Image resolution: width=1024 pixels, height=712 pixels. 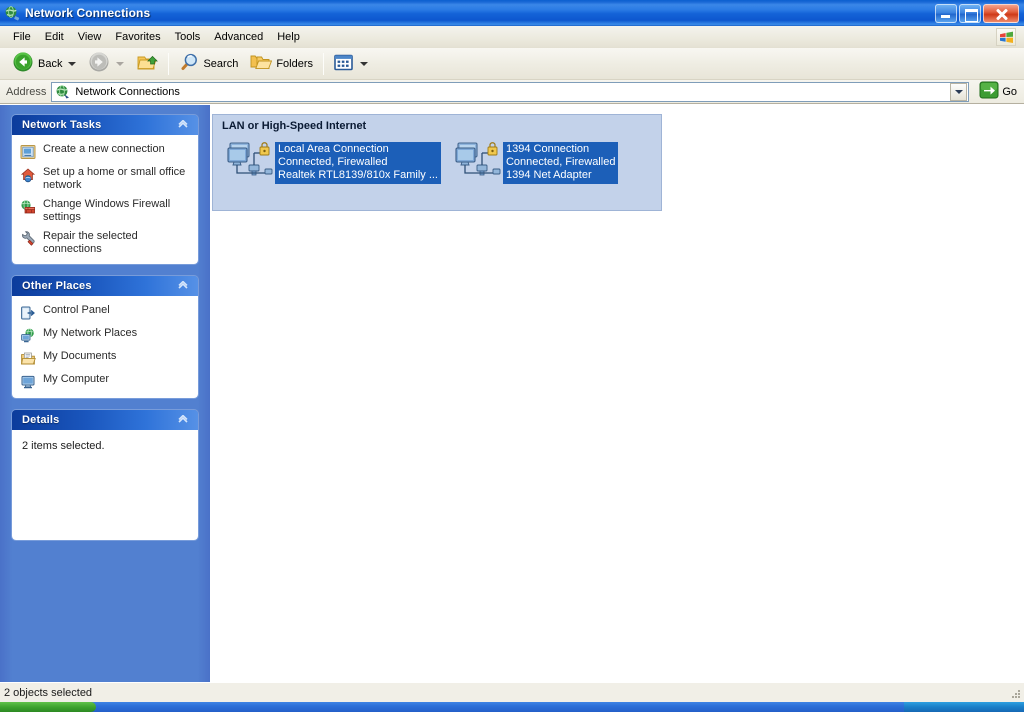 I want to click on panel-other-places-header: Other Places, so click(x=105, y=286).